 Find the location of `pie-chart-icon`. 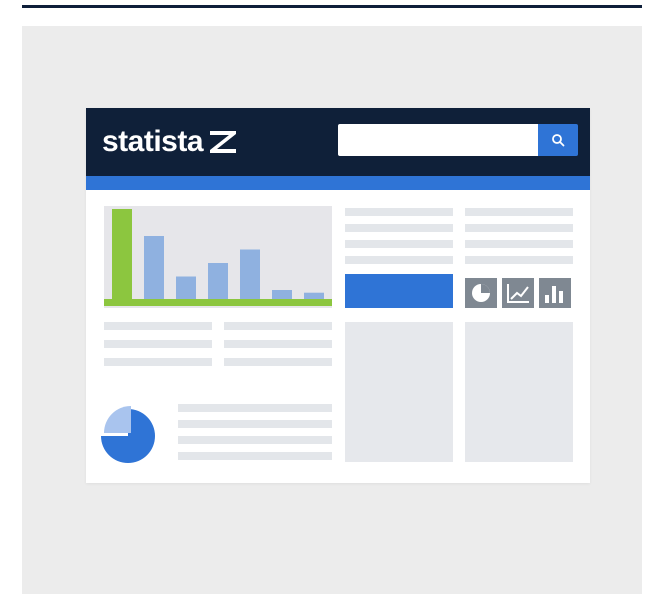

pie-chart-icon is located at coordinates (481, 293).